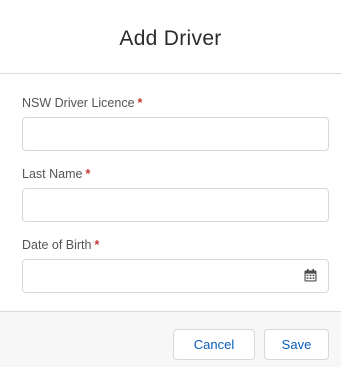 The height and width of the screenshot is (367, 341). I want to click on last-name-label: Last Name *, so click(175, 174).